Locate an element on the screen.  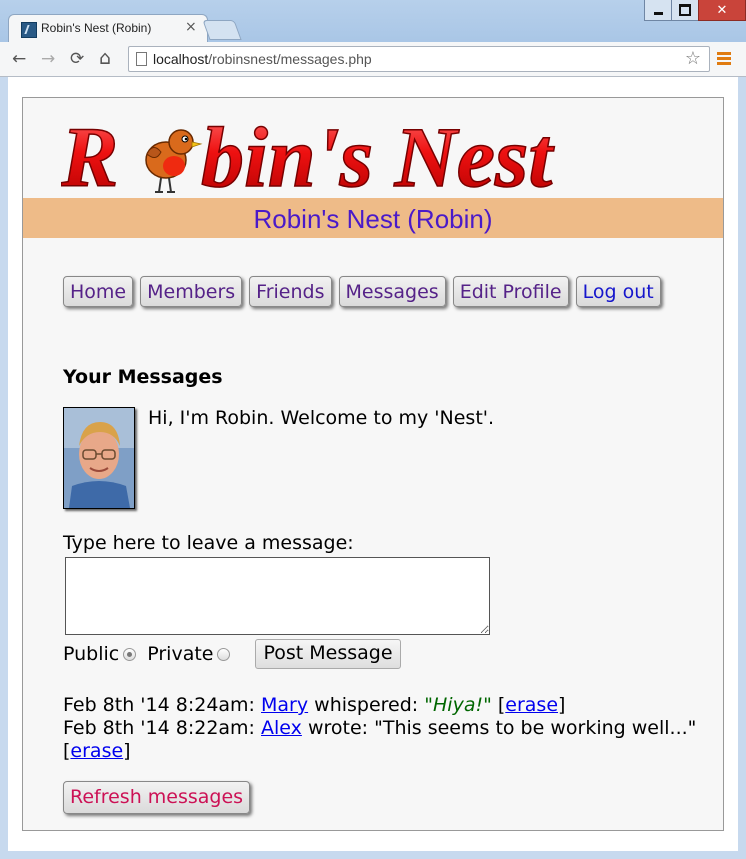
public-radio is located at coordinates (130, 654).